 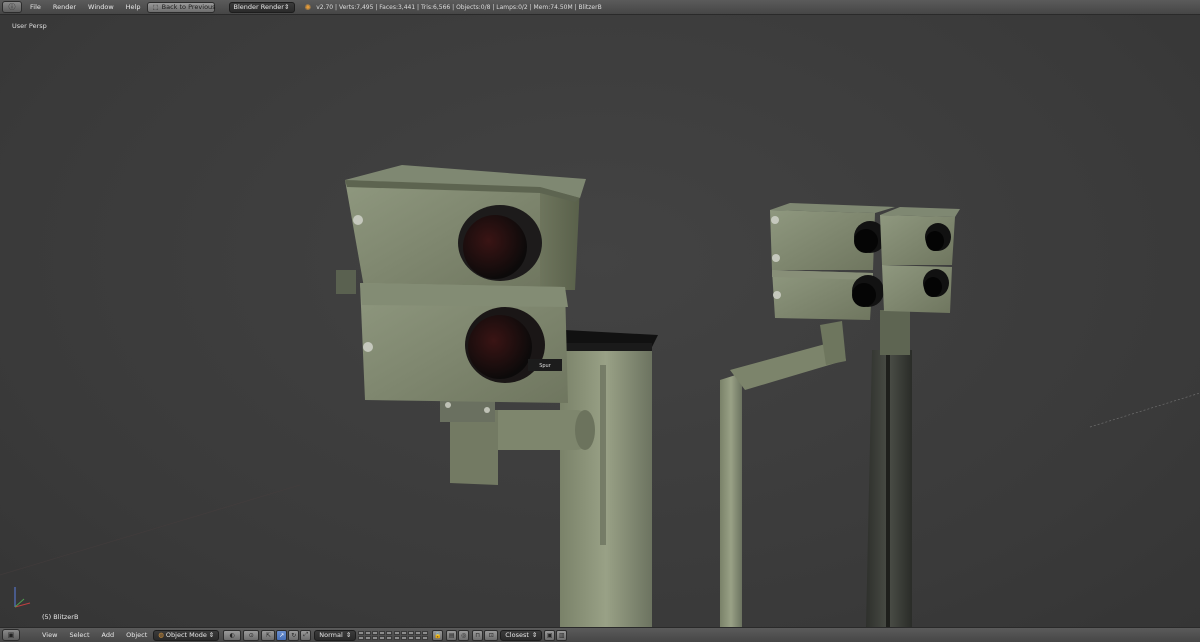 What do you see at coordinates (335, 635) in the screenshot?
I see `transform-orientation-dropdown: Normal ⇕` at bounding box center [335, 635].